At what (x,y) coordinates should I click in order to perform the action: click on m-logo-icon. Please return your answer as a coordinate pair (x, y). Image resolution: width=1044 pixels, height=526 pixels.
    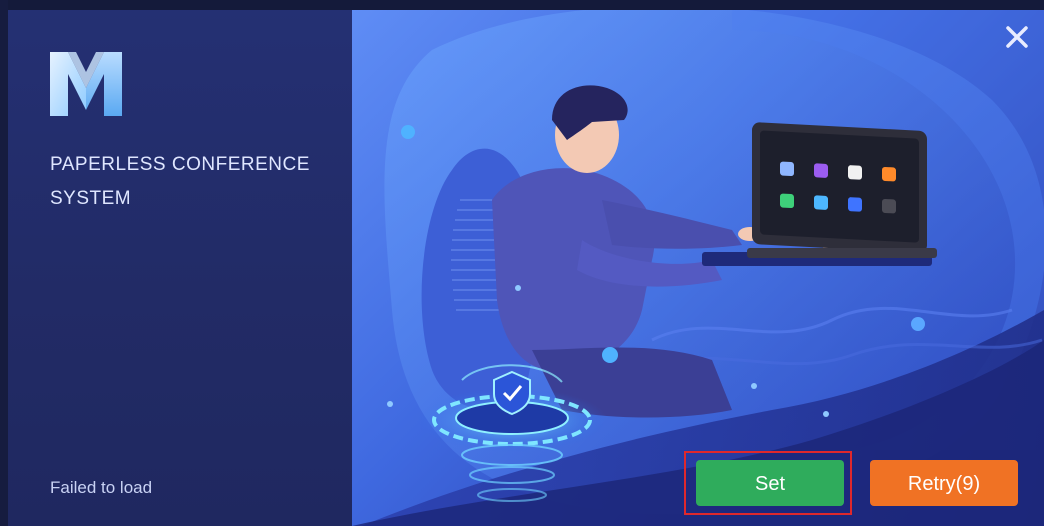
    Looking at the image, I should click on (86, 84).